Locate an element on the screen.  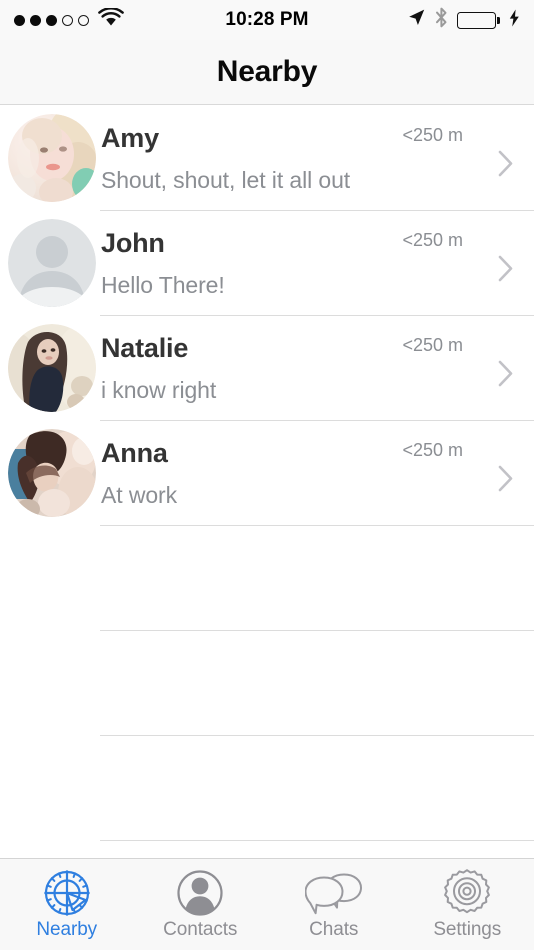
lightning-bolt-icon is located at coordinates (514, 20).